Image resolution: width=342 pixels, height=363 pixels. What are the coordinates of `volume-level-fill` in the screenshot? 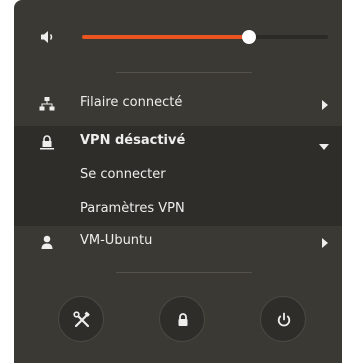 It's located at (166, 37).